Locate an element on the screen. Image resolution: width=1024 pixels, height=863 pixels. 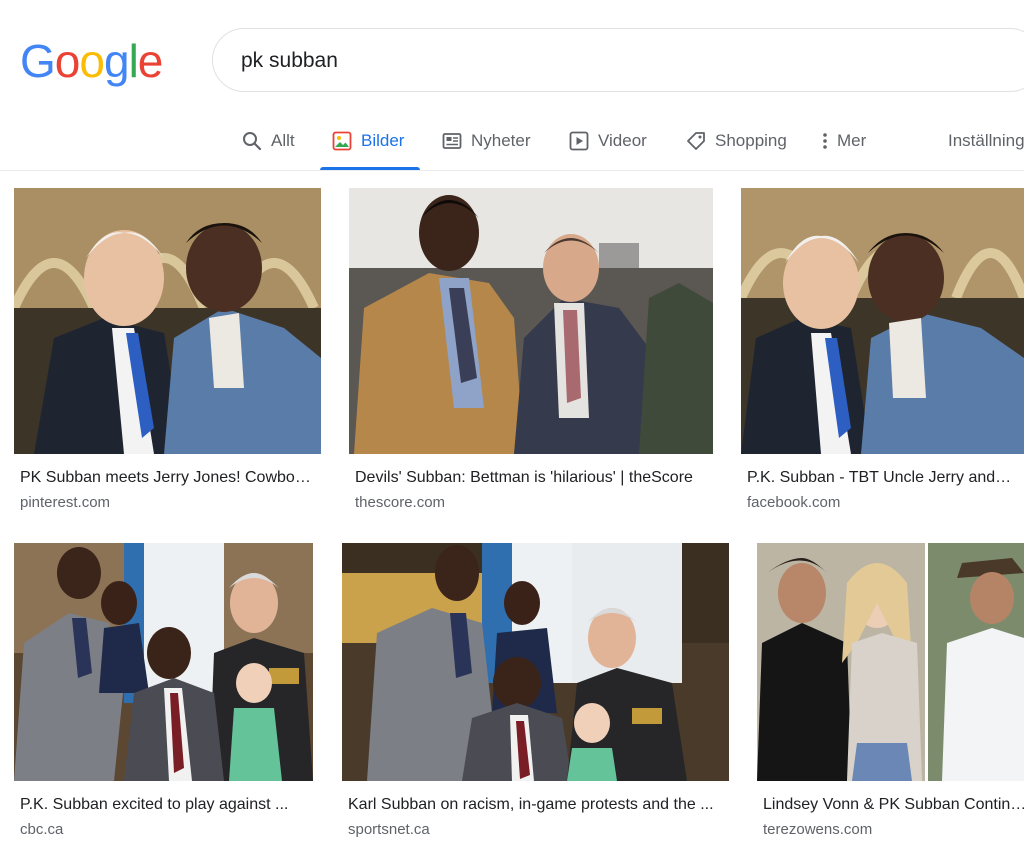
tabs-divider is located at coordinates (512, 170).